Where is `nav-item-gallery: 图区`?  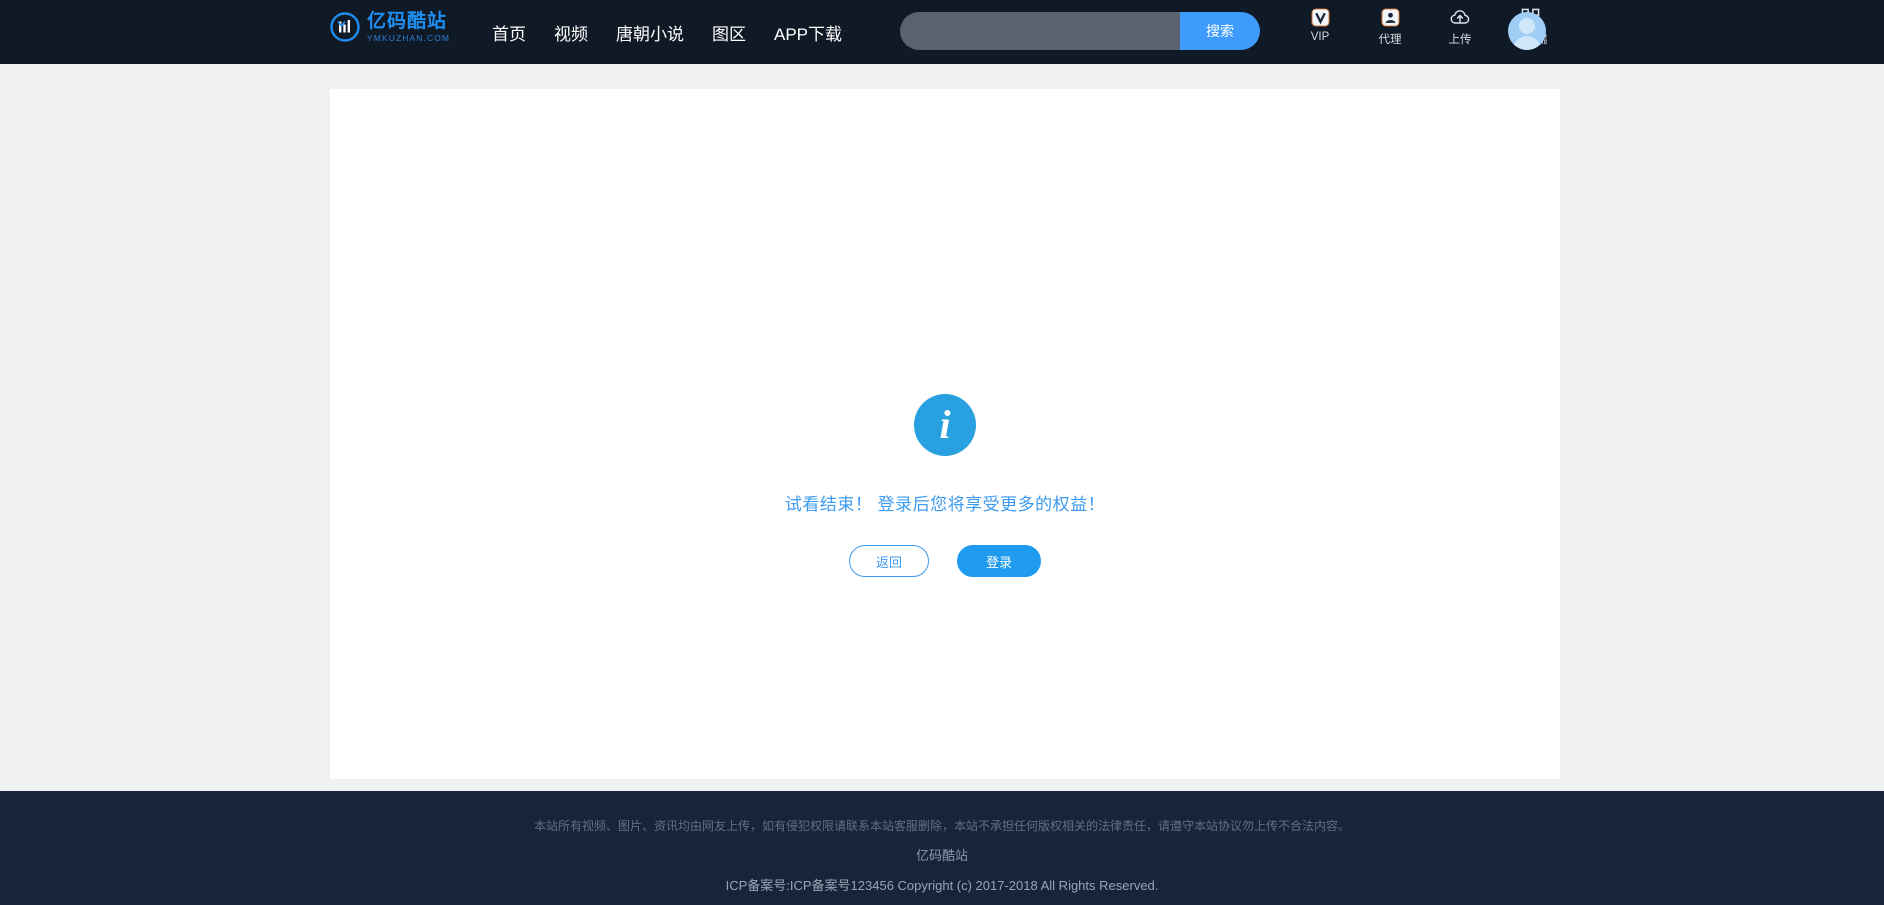
nav-item-gallery: 图区 is located at coordinates (729, 32).